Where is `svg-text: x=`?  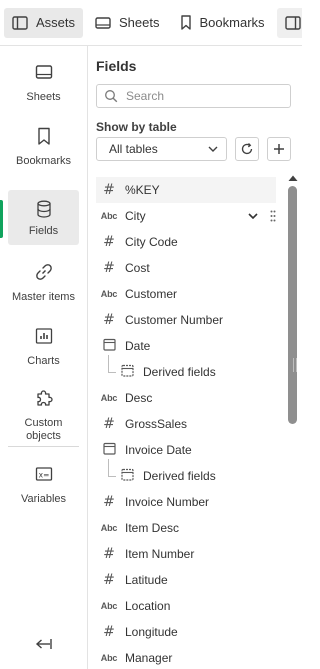
svg-text: x= is located at coordinates (43, 475).